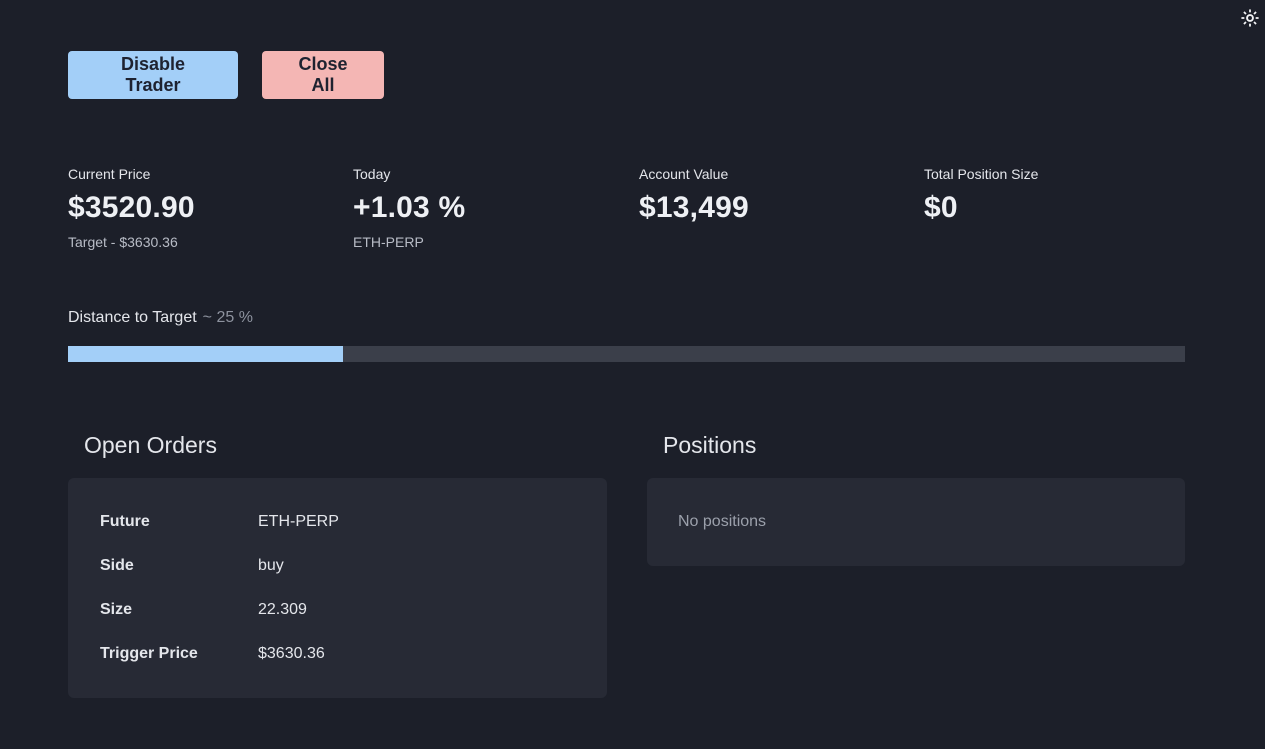 The width and height of the screenshot is (1265, 749). Describe the element at coordinates (337, 654) in the screenshot. I see `order-row-trigger-price: Trigger Price $3630.36` at that location.